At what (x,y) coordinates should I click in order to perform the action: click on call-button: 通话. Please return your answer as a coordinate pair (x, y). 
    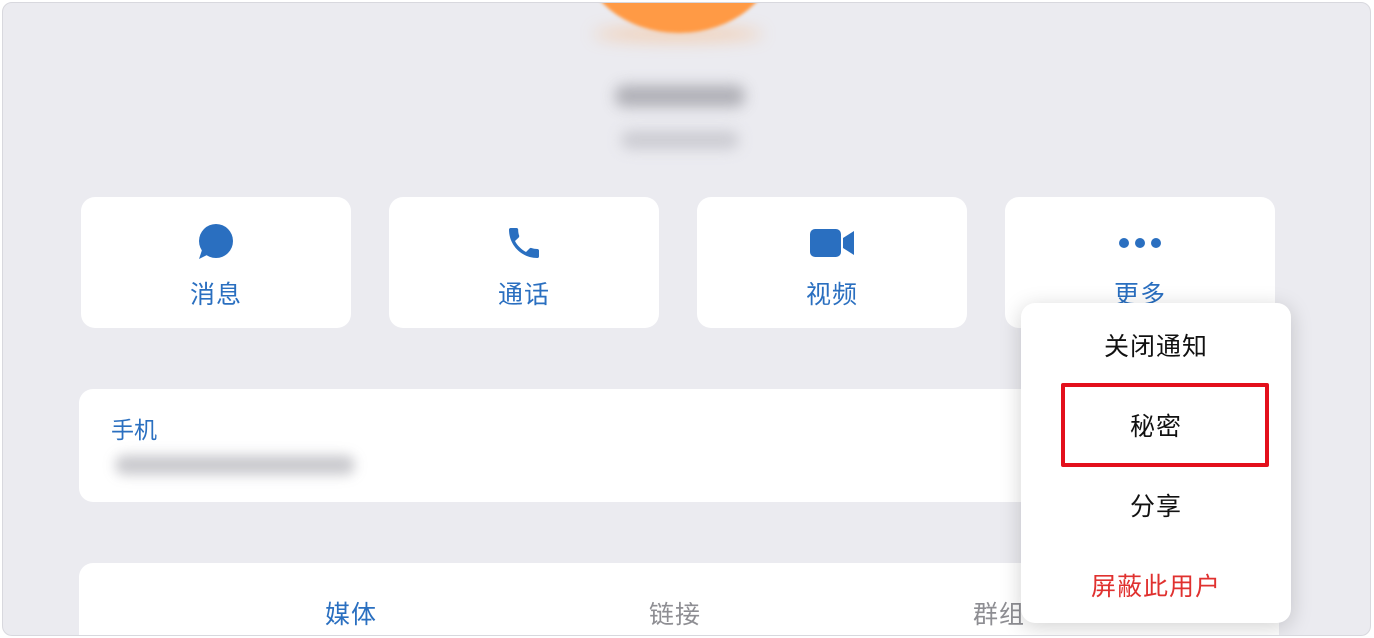
    Looking at the image, I should click on (524, 262).